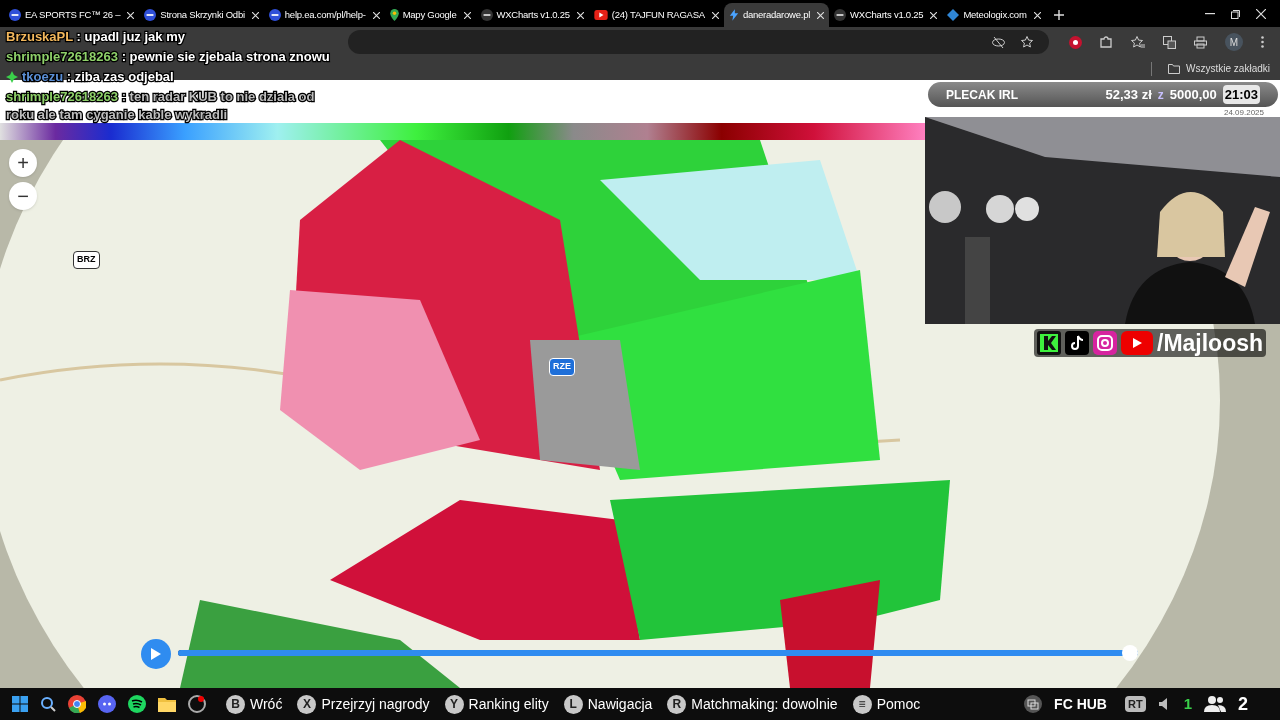  I want to click on controller-hint: R Matchmaking: dowolnie, so click(752, 704).